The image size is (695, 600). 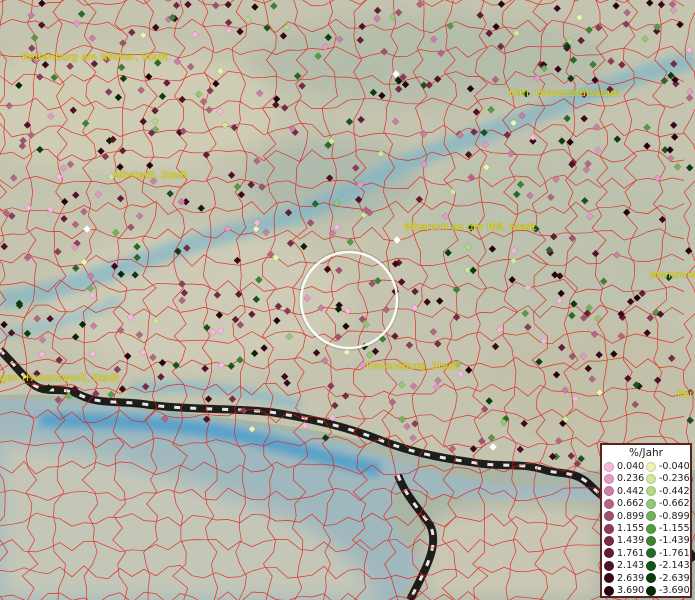 I want to click on legend-value: -0.662, so click(x=674, y=504).